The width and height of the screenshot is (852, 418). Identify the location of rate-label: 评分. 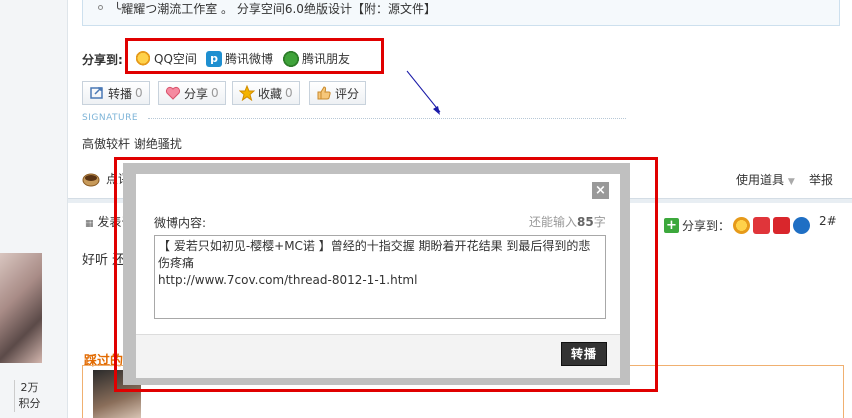
(347, 93).